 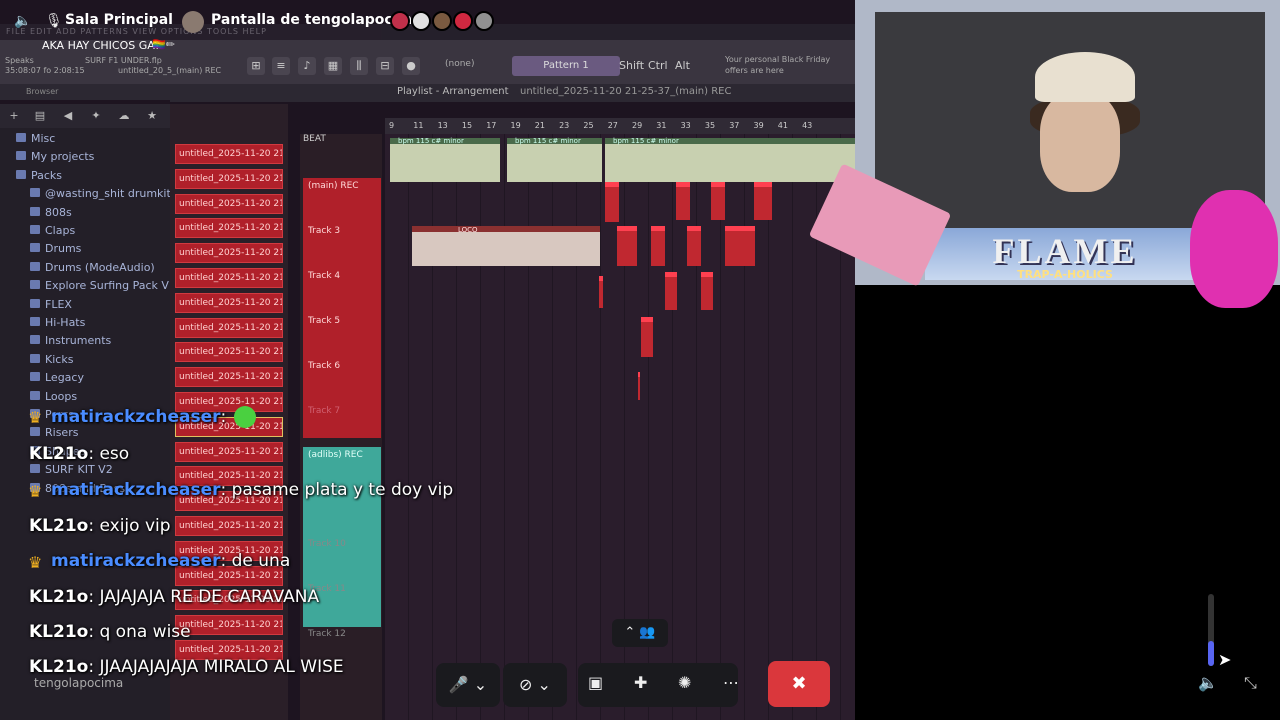 What do you see at coordinates (54, 432) in the screenshot?
I see `browser-item: Risers` at bounding box center [54, 432].